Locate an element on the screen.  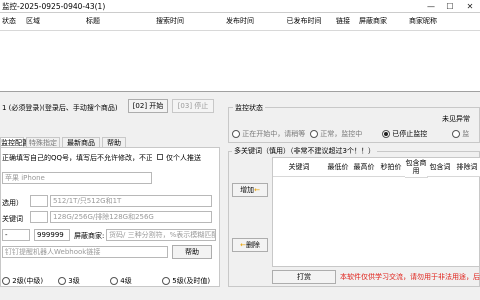
status-running-label: 正常，监控中 is located at coordinates (341, 134).